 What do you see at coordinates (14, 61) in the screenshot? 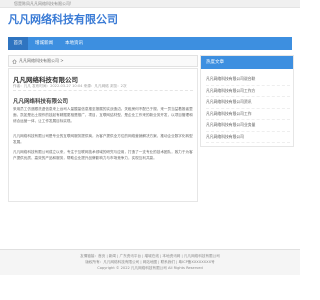
I see `home-icon` at bounding box center [14, 61].